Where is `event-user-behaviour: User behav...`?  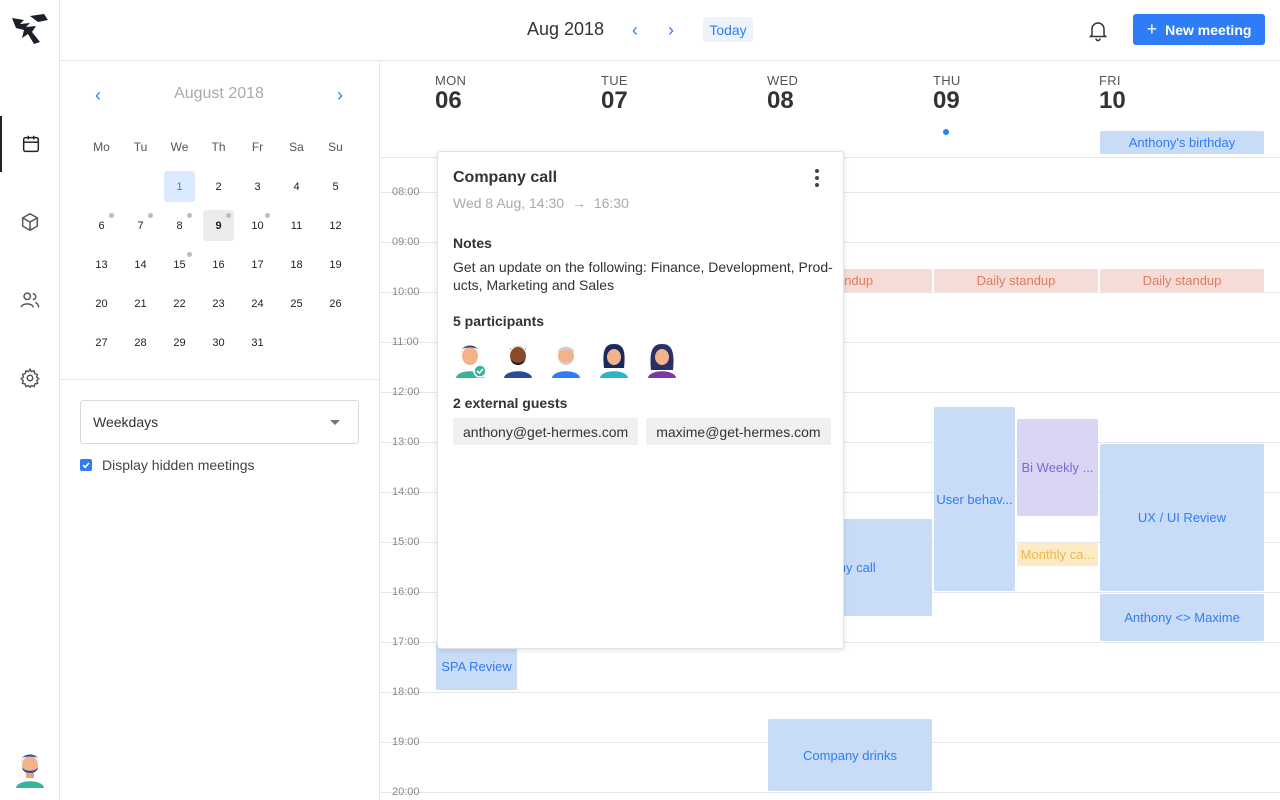
event-user-behaviour: User behav... is located at coordinates (974, 499).